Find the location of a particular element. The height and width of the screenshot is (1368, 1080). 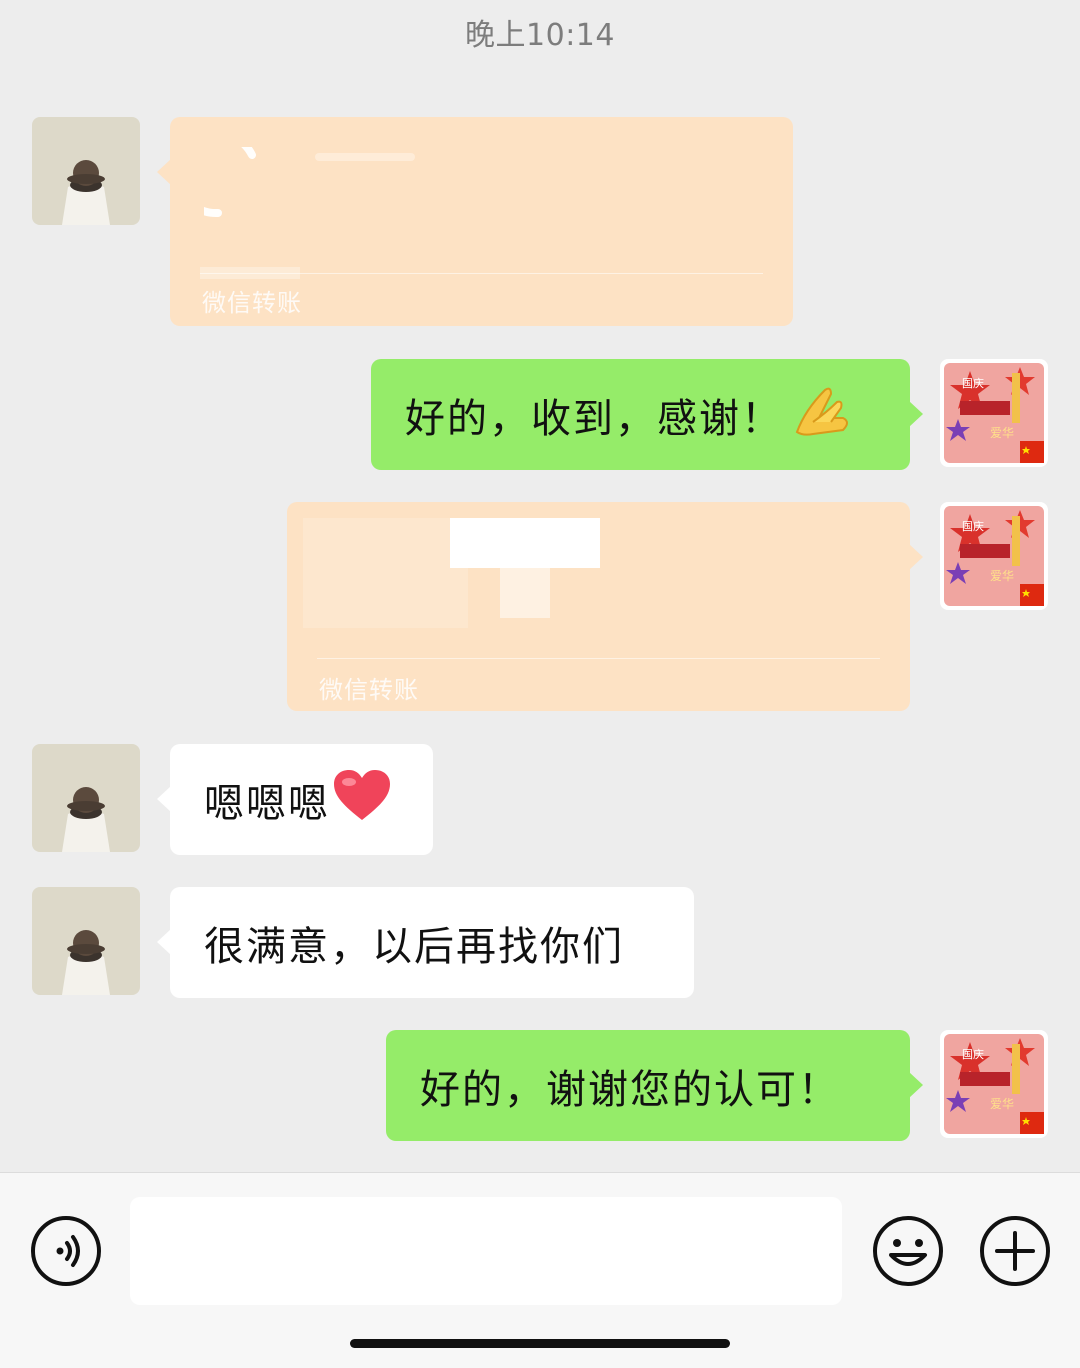

emoji-button is located at coordinates (908, 1251).